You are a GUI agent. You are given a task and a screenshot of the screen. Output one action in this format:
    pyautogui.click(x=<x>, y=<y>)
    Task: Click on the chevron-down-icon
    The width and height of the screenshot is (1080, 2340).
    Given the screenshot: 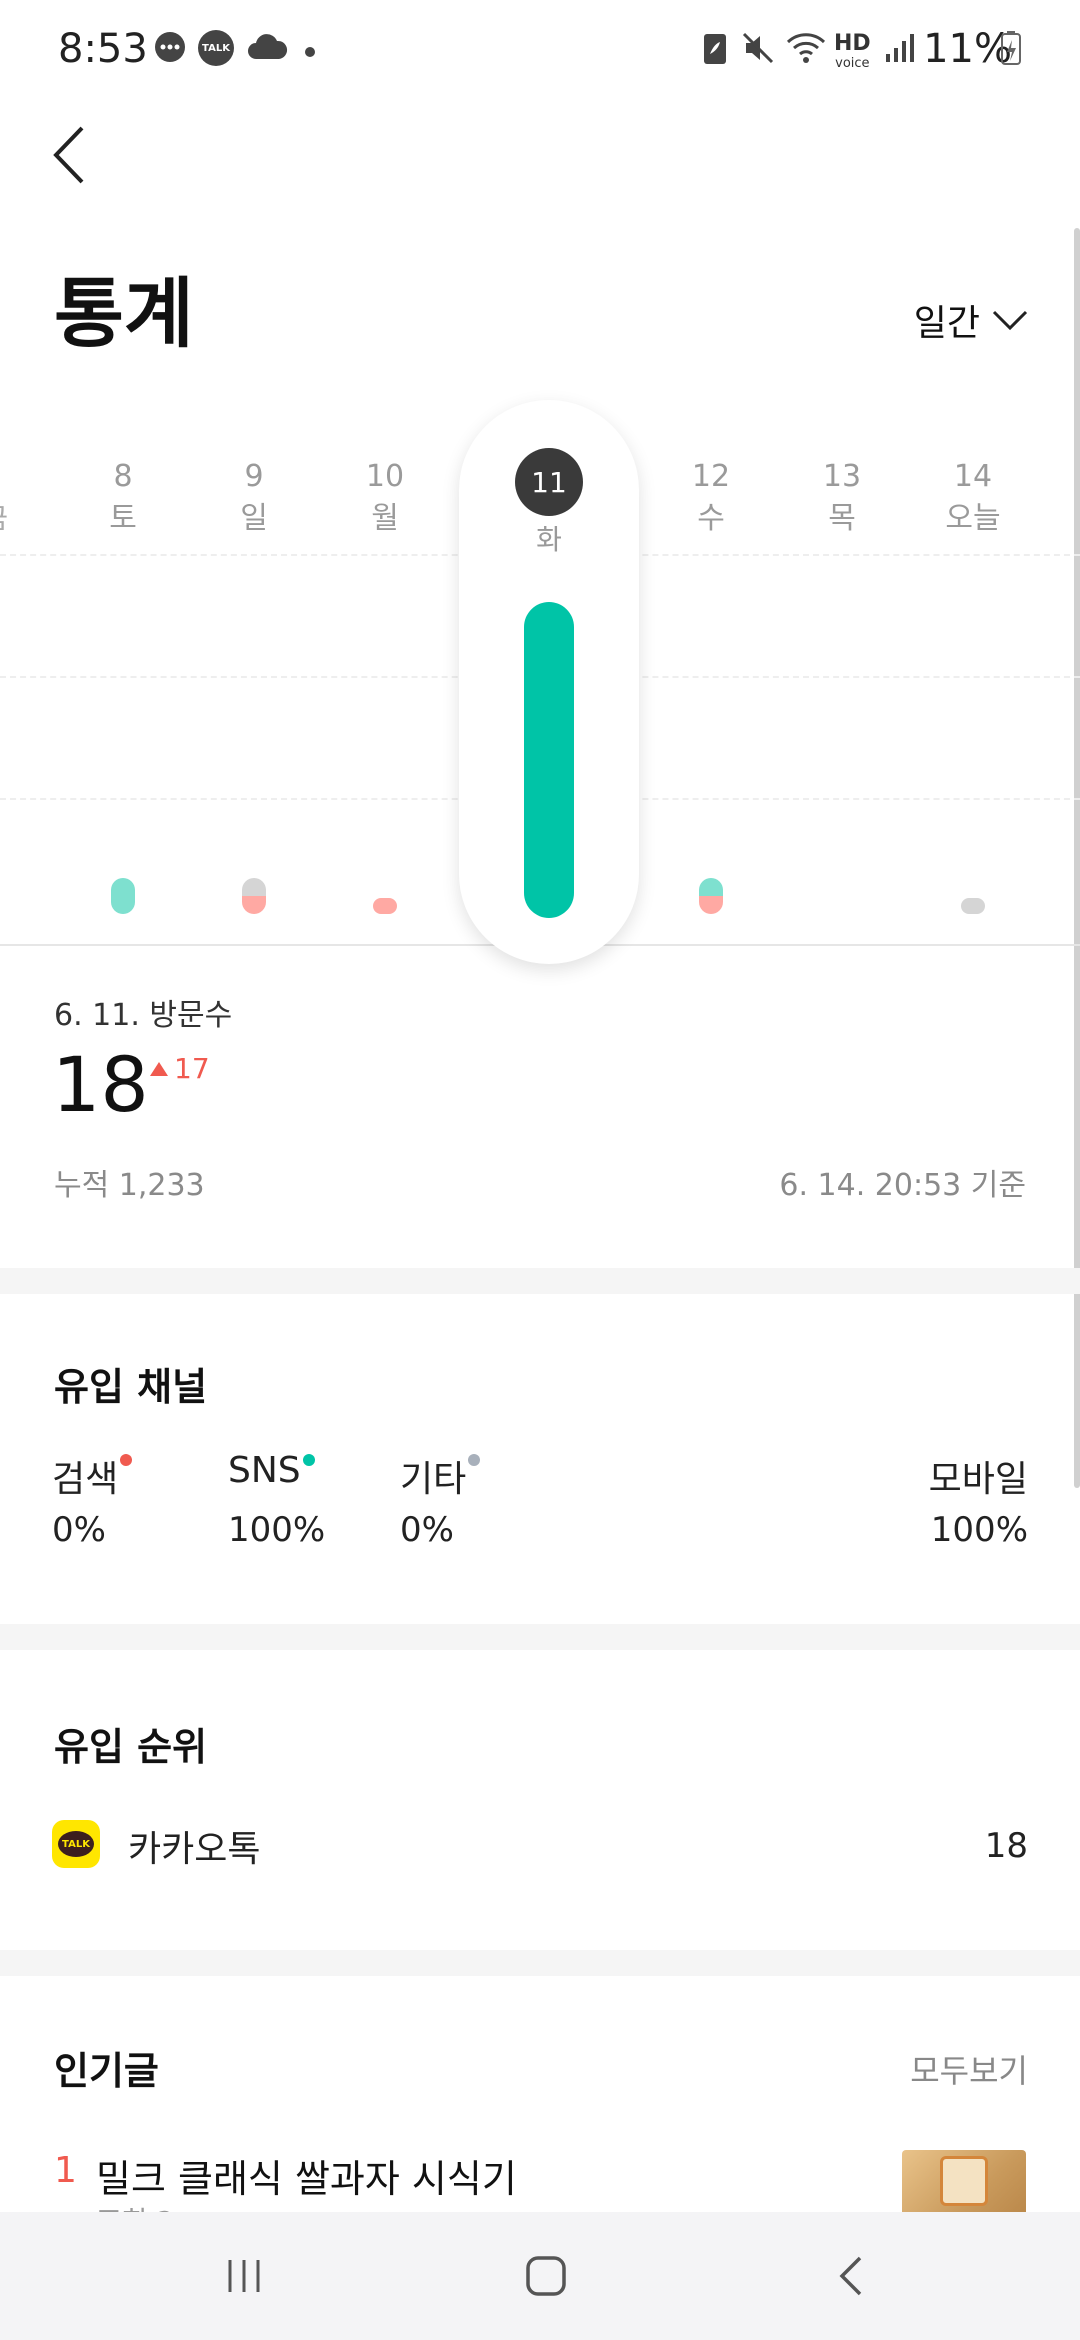 What is the action you would take?
    pyautogui.click(x=1010, y=320)
    